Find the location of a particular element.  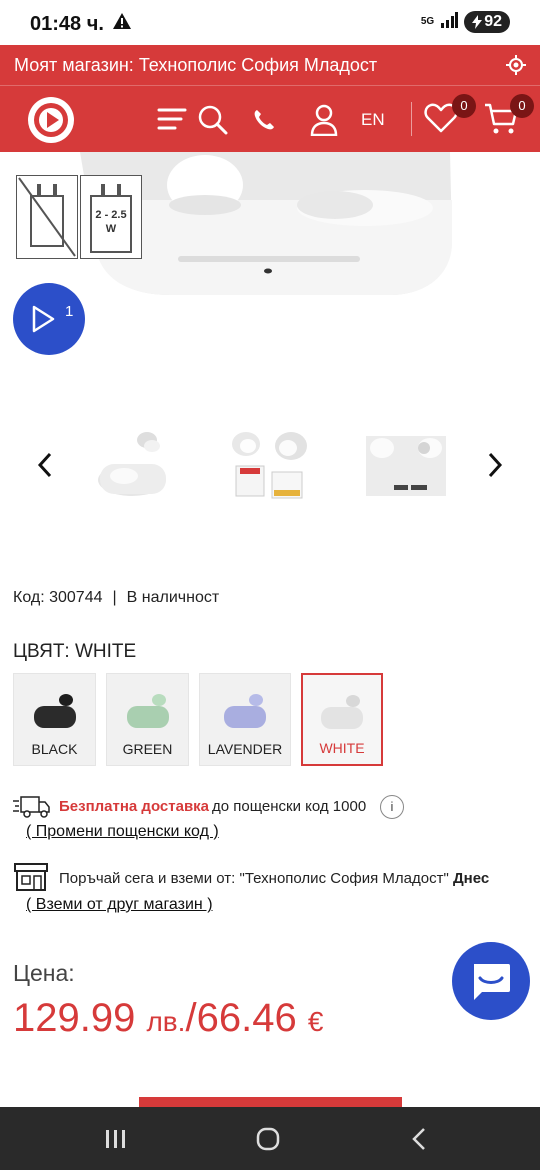

system-nav-bar is located at coordinates (270, 1138).